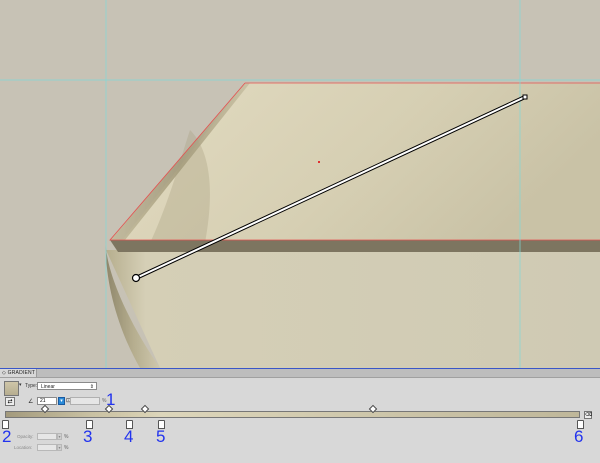 This screenshot has width=600, height=463. Describe the element at coordinates (85, 401) in the screenshot. I see `aspect-ratio-input` at that location.